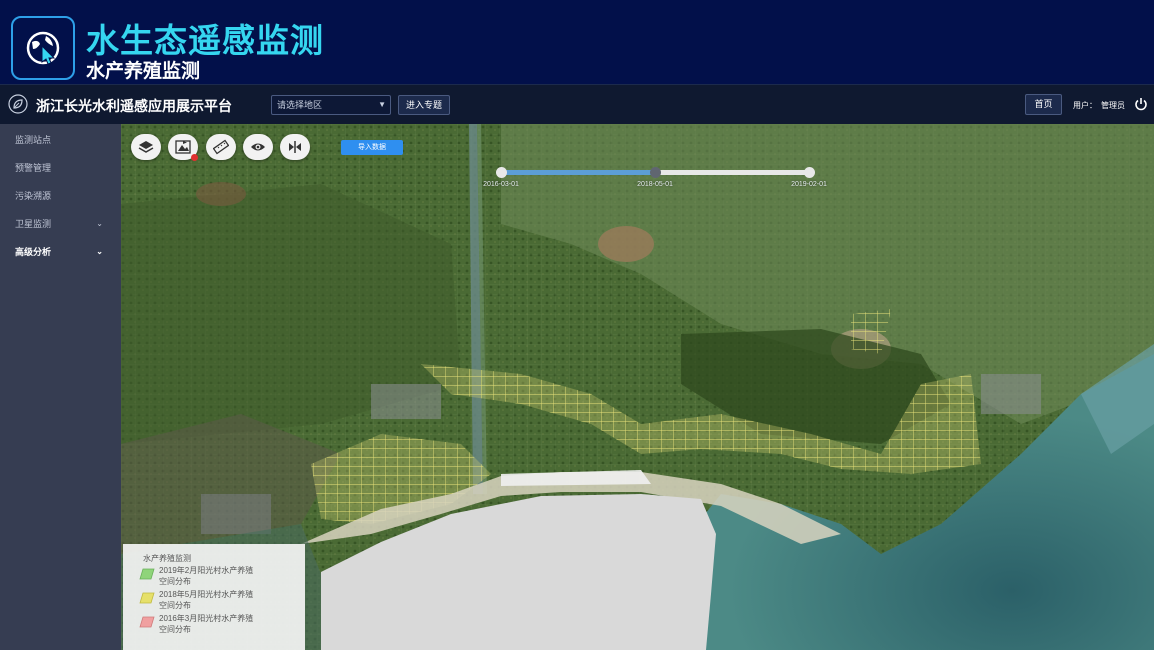  I want to click on time-slider-fill, so click(578, 172).